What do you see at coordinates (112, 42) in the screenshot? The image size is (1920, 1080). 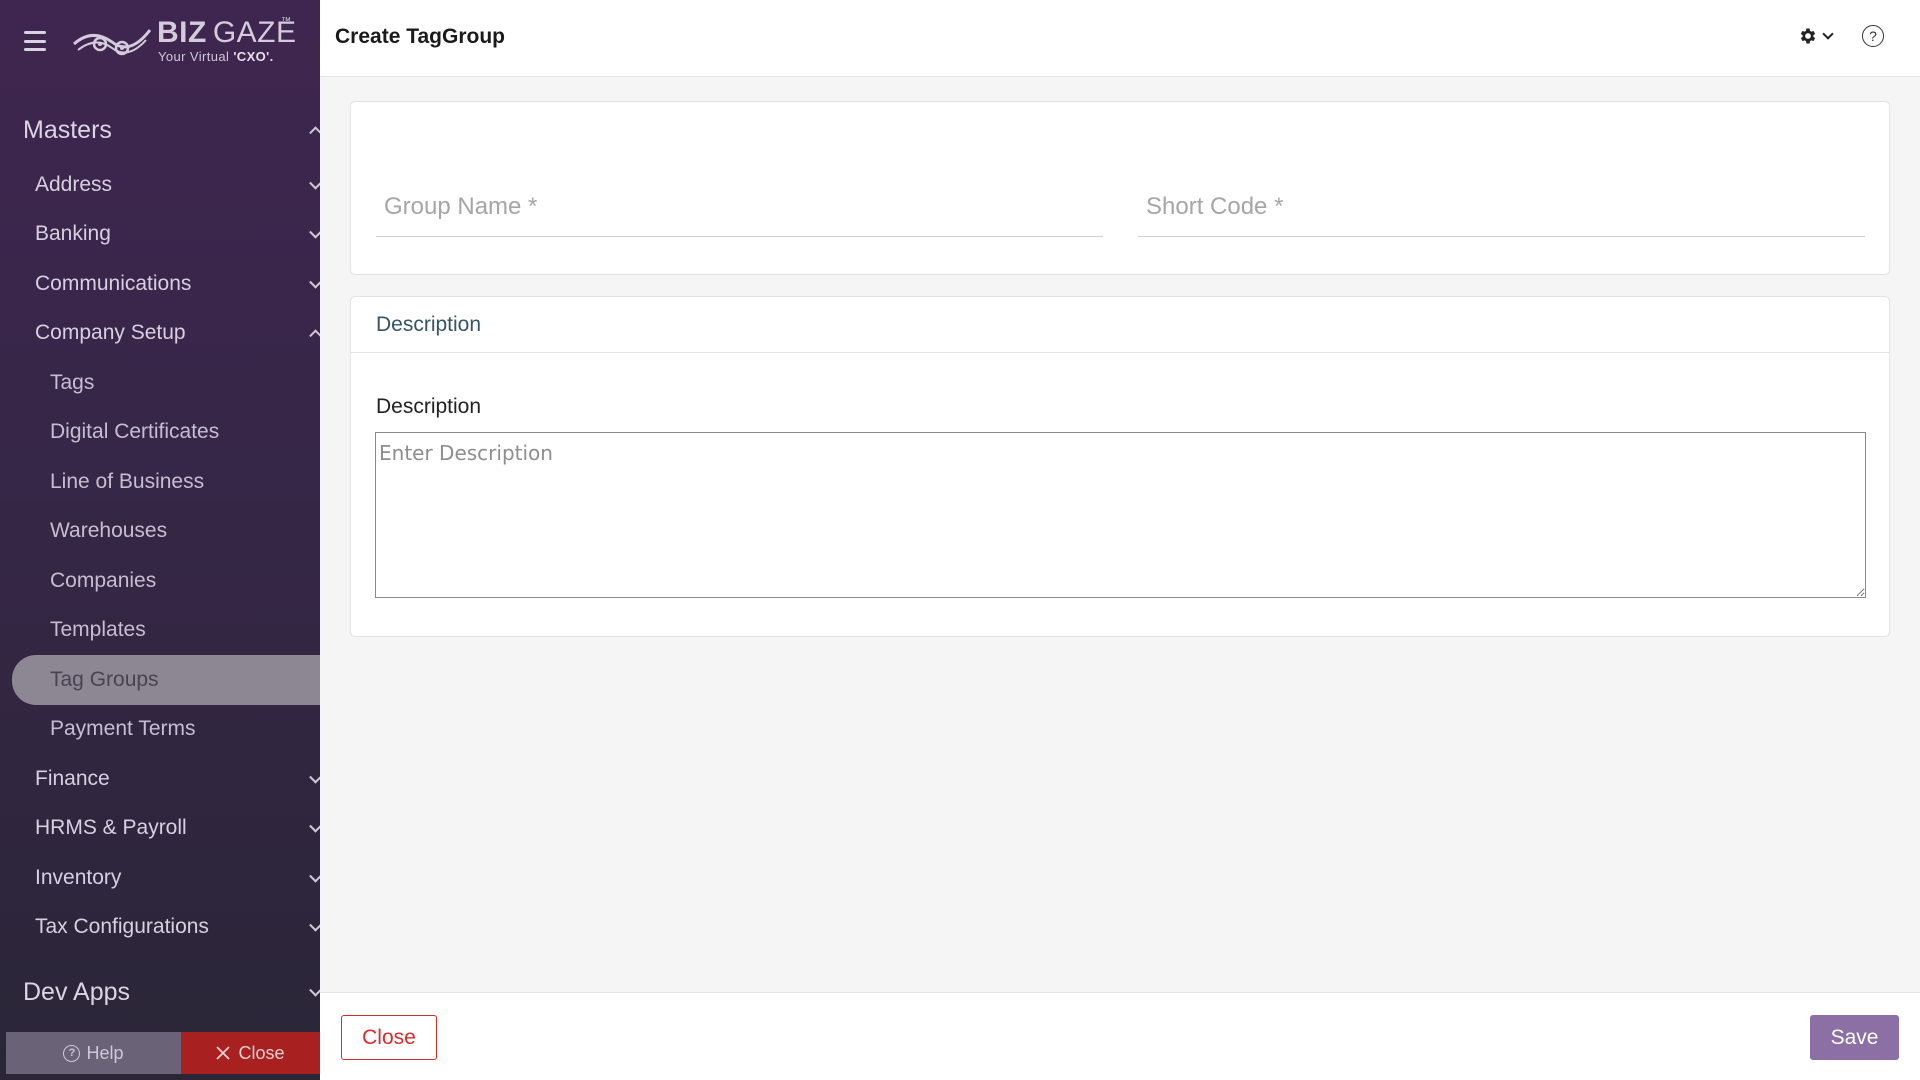 I see `owl-logo-icon` at bounding box center [112, 42].